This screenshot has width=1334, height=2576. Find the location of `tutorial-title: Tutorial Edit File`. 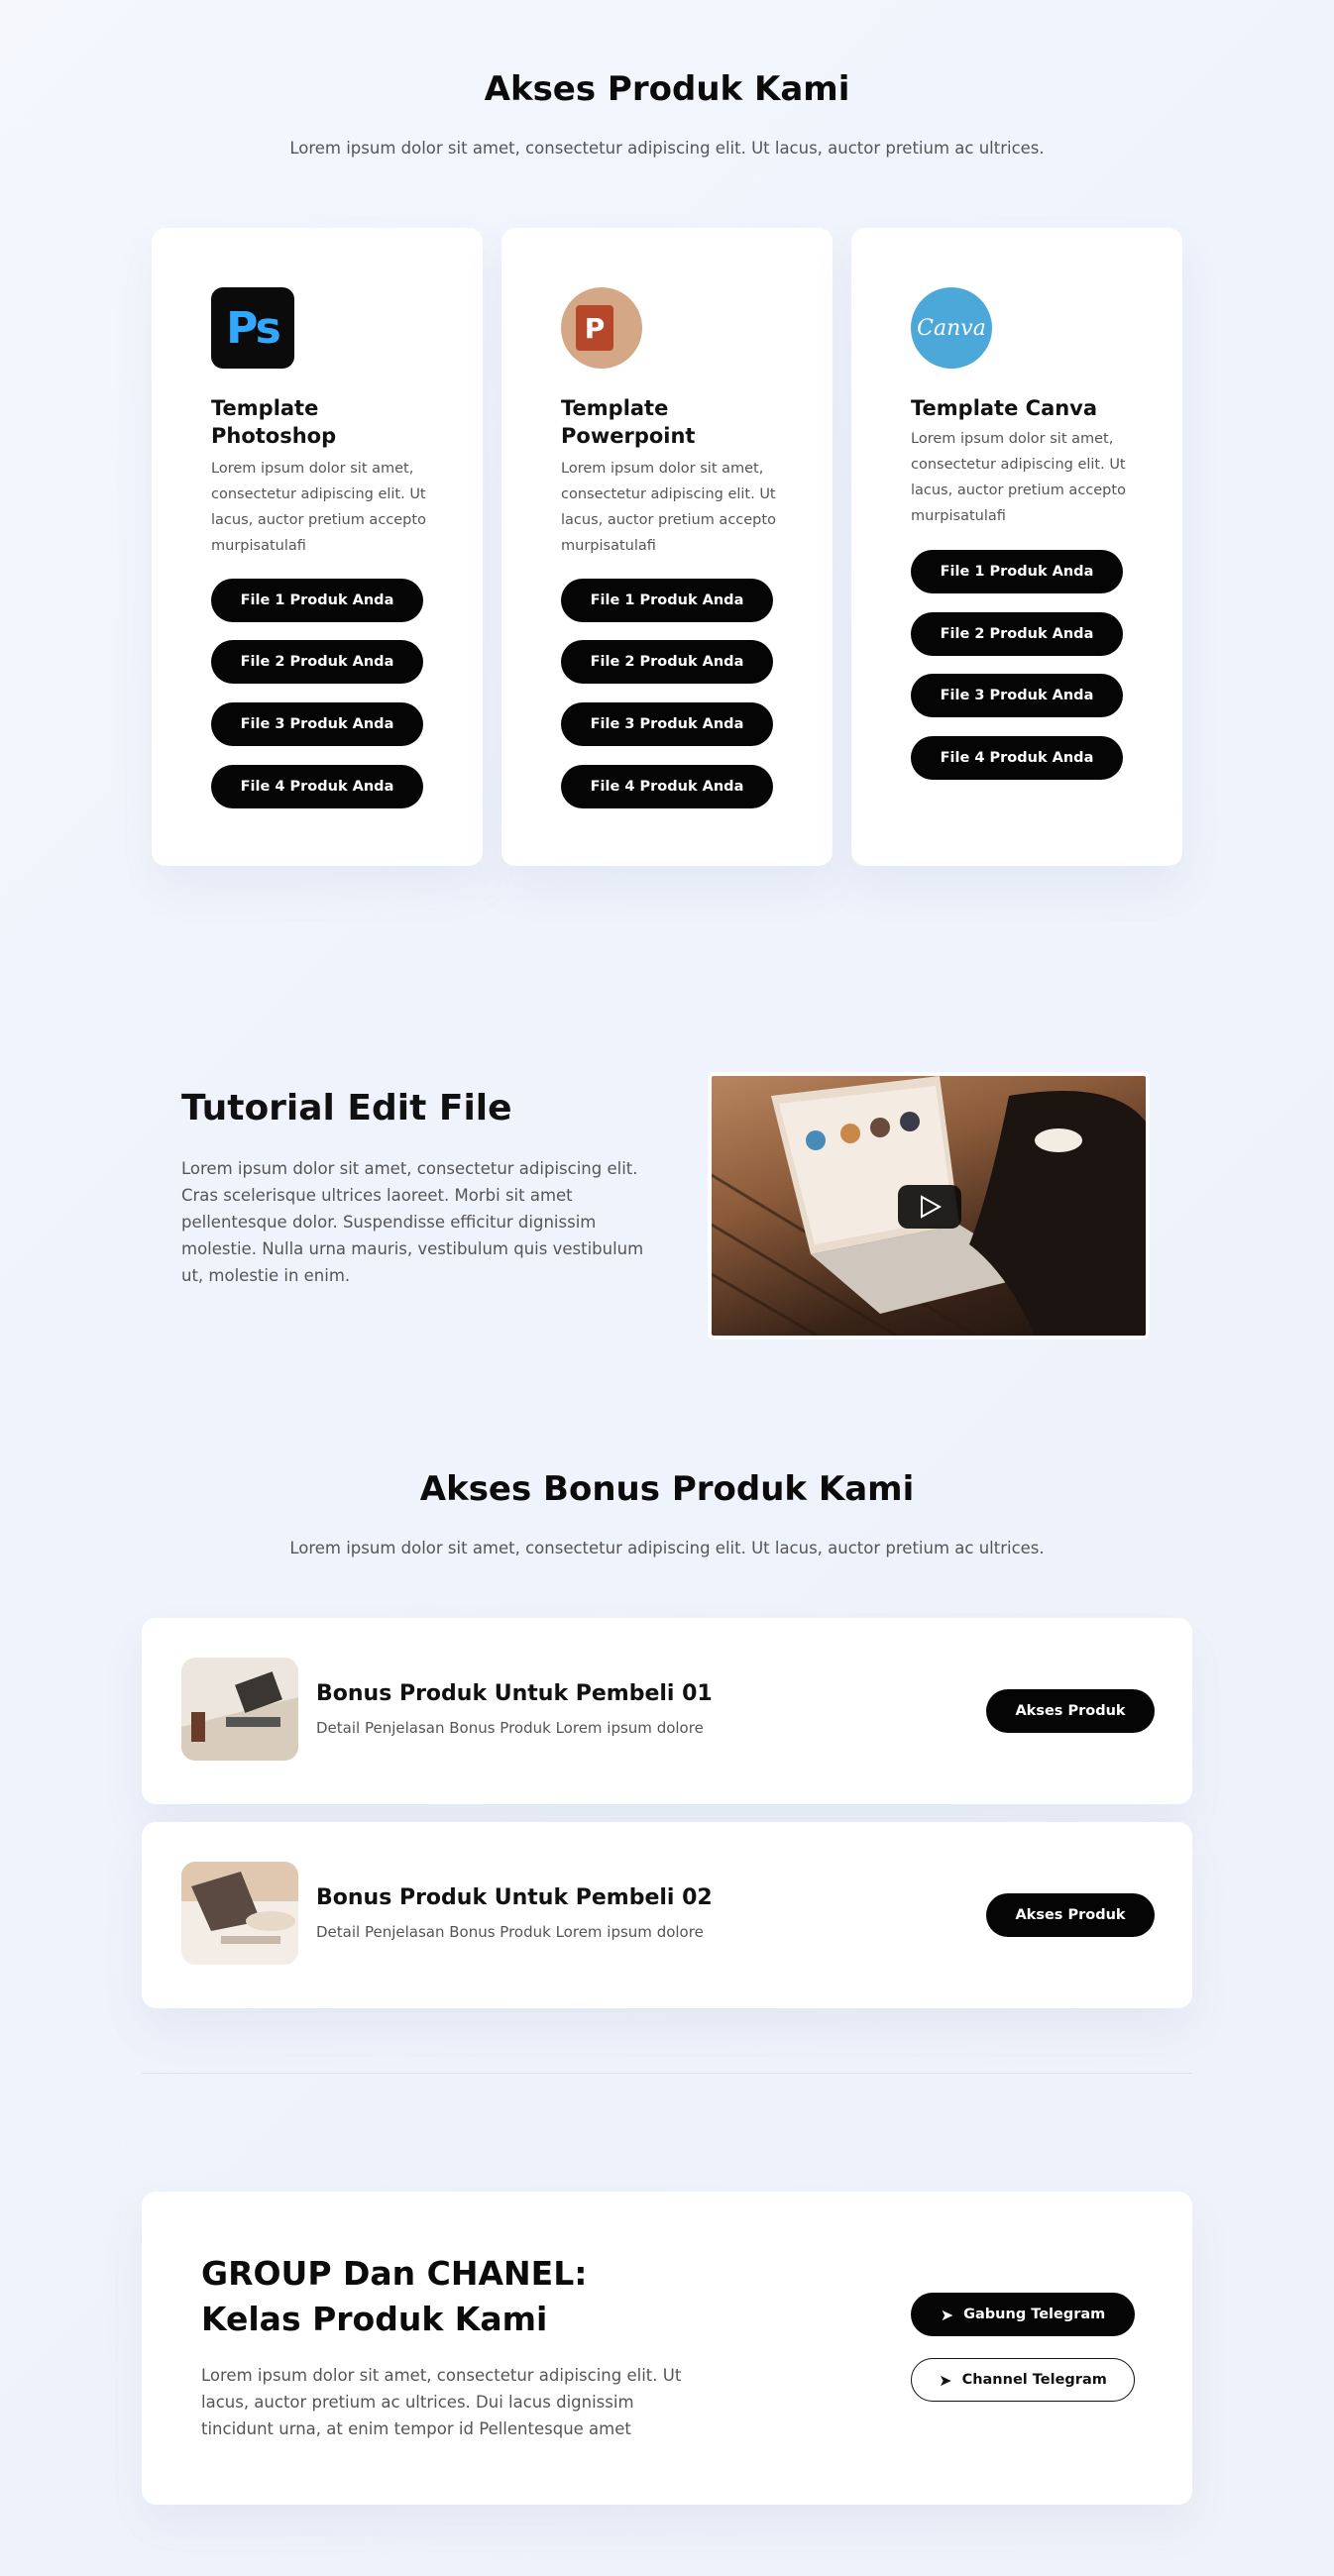

tutorial-title: Tutorial Edit File is located at coordinates (346, 1108).